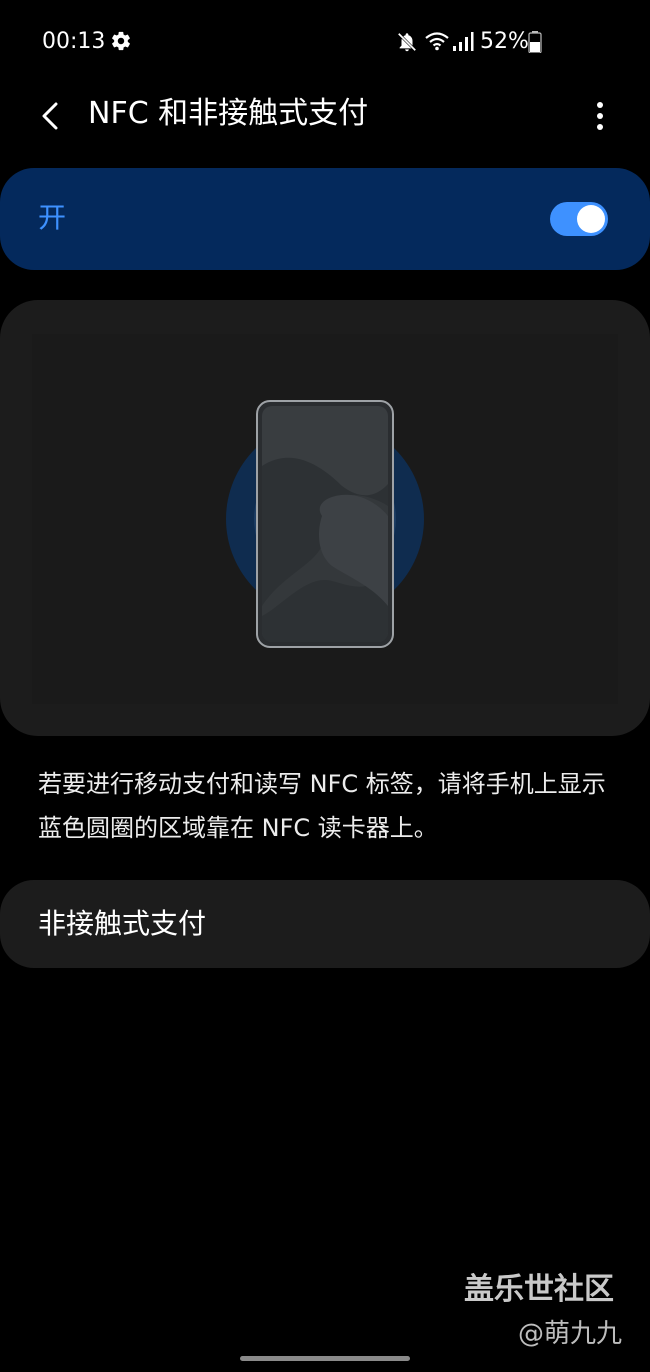  I want to click on page-title: NFC 和非接触式支付, so click(228, 113).